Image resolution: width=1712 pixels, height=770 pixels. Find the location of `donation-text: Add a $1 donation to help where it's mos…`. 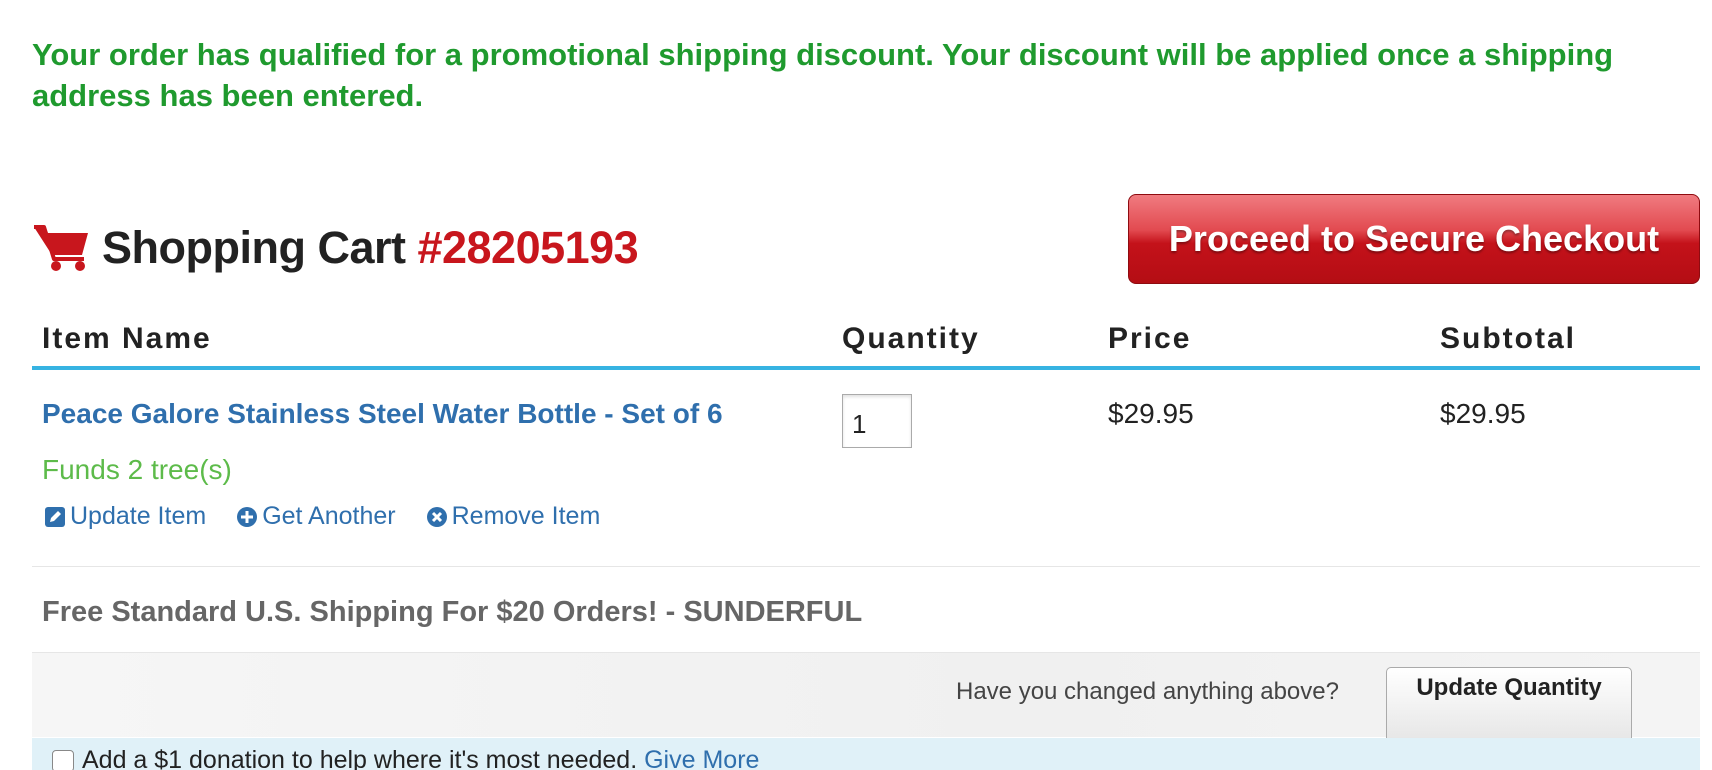

donation-text: Add a $1 donation to help where it's mos… is located at coordinates (420, 758).